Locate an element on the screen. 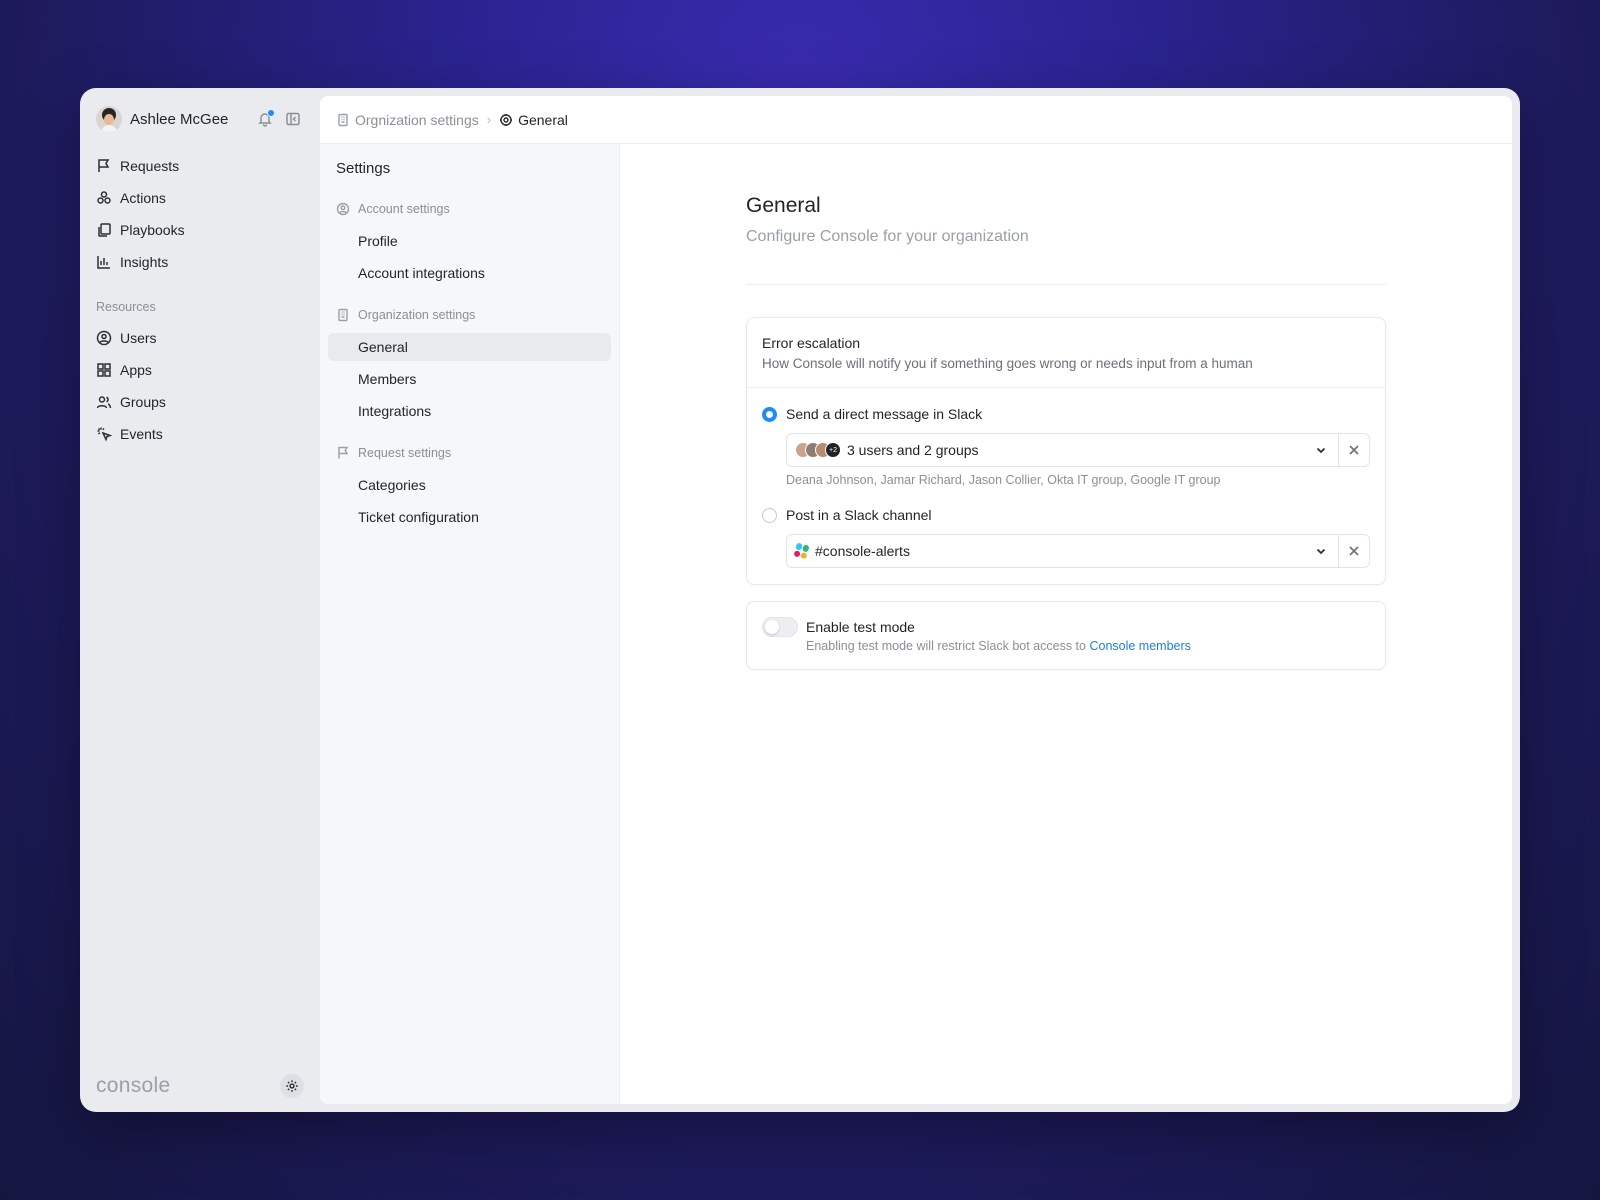 This screenshot has width=1600, height=1200. chart-icon is located at coordinates (103, 262).